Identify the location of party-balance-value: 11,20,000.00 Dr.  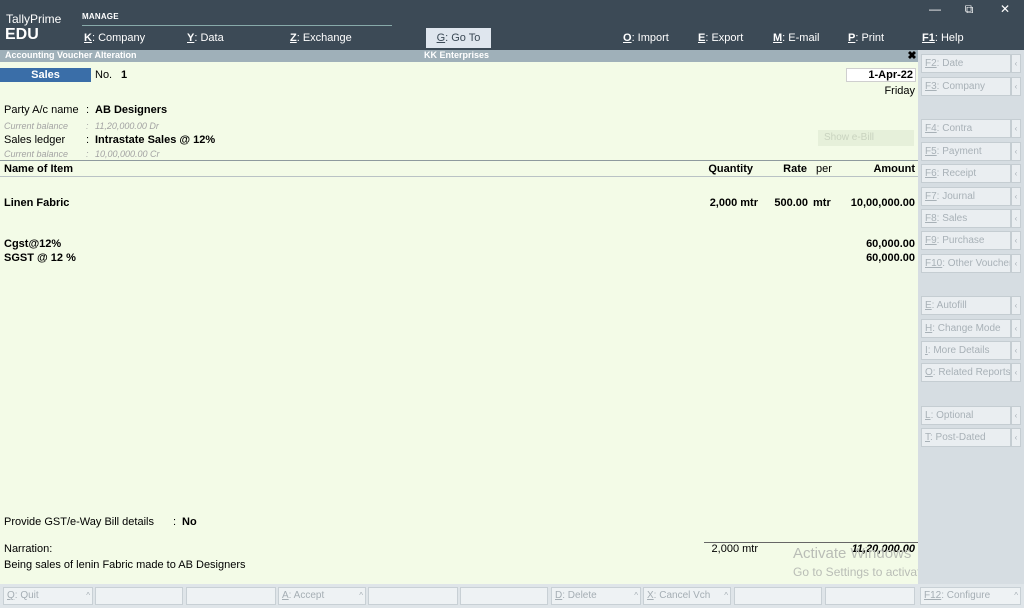
(127, 126).